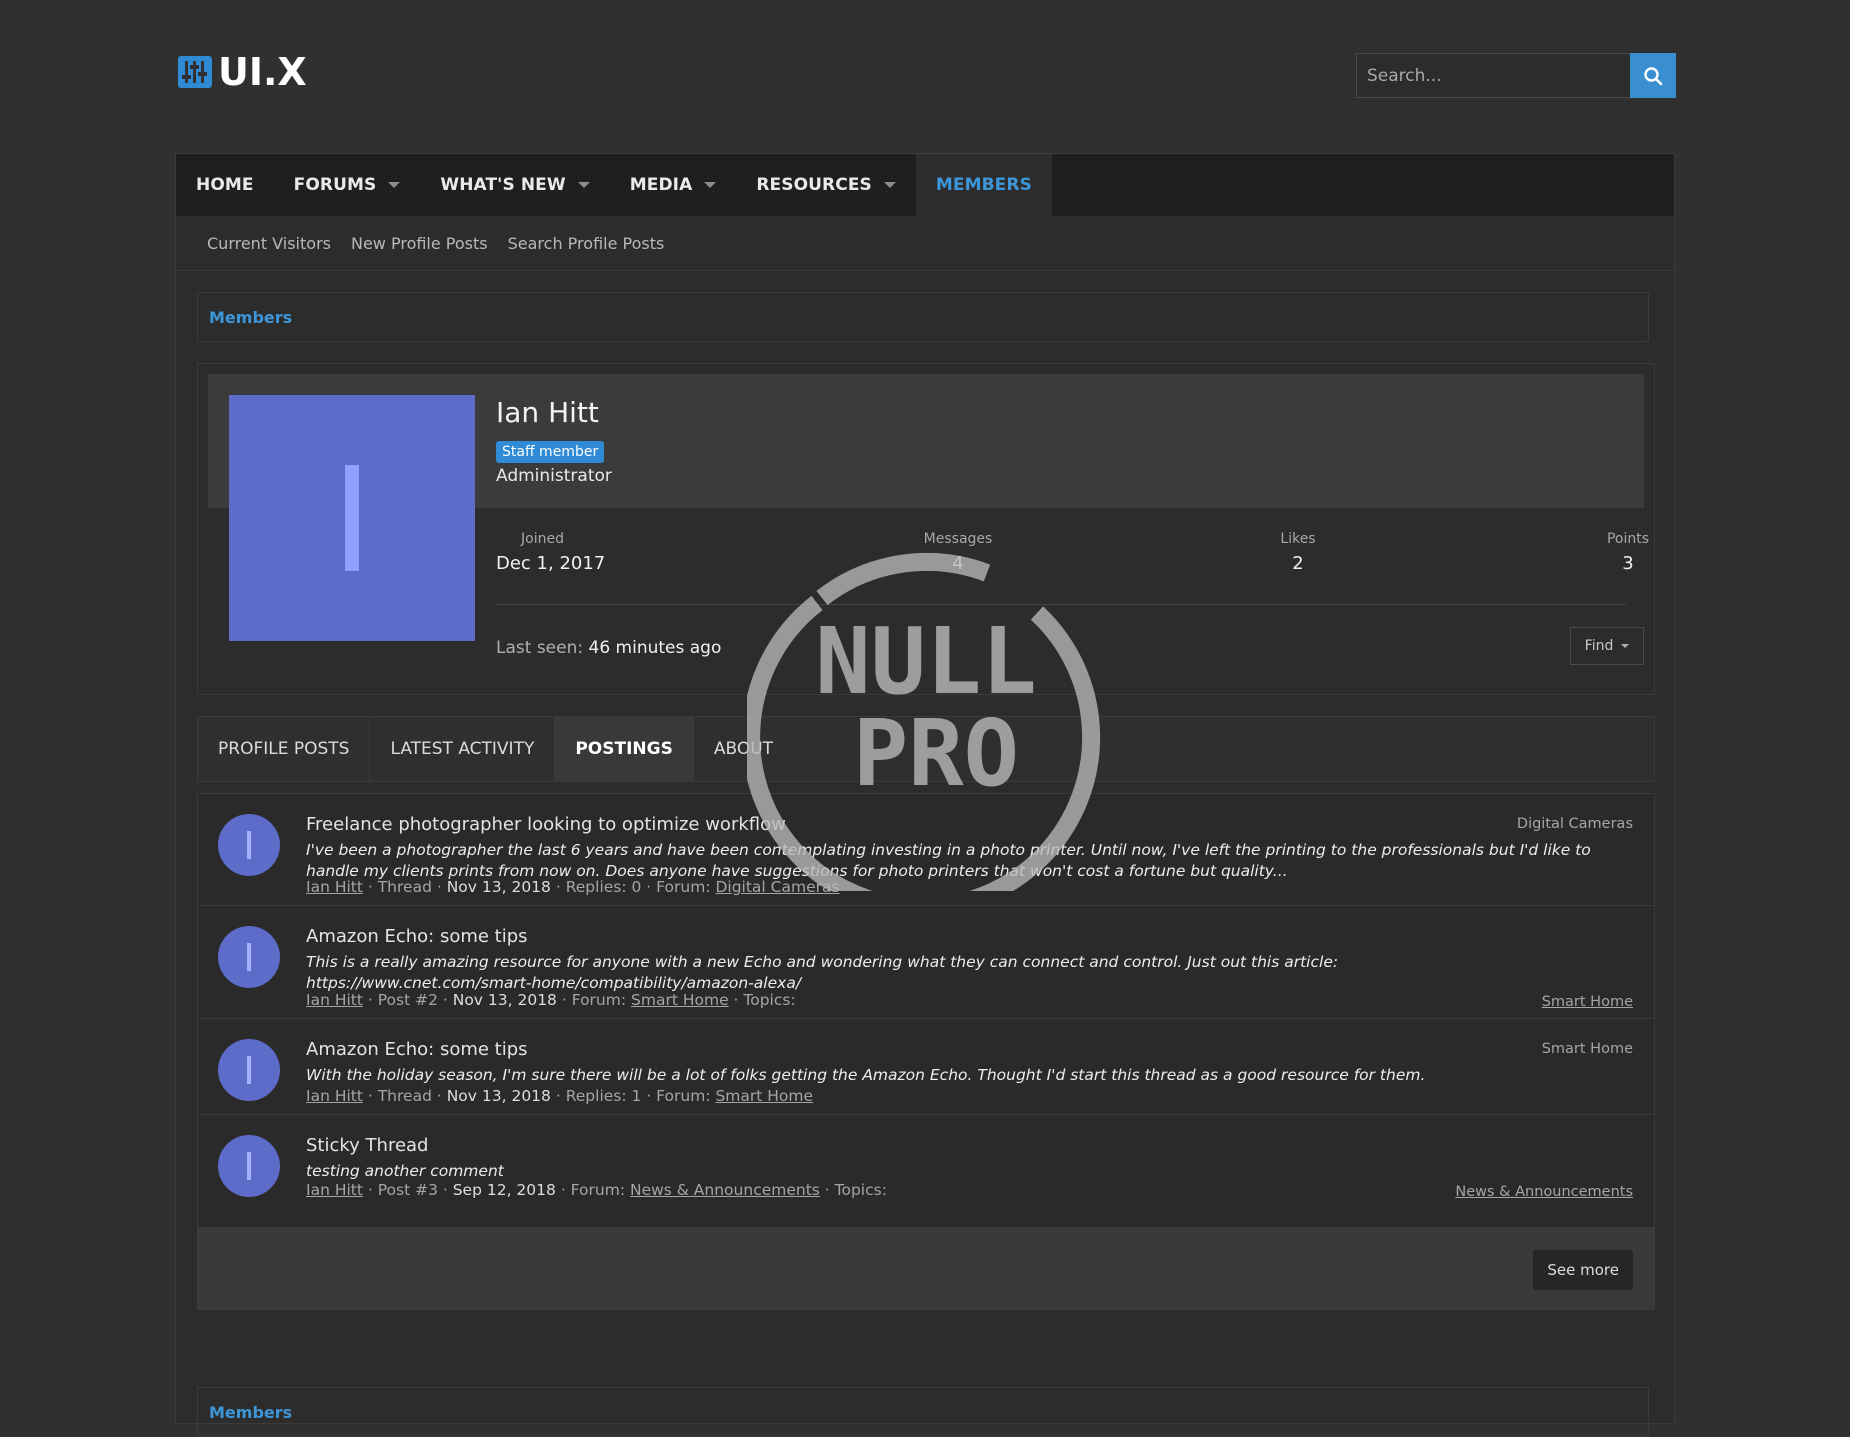  Describe the element at coordinates (777, 887) in the screenshot. I see `forum-link: Digital Cameras` at that location.